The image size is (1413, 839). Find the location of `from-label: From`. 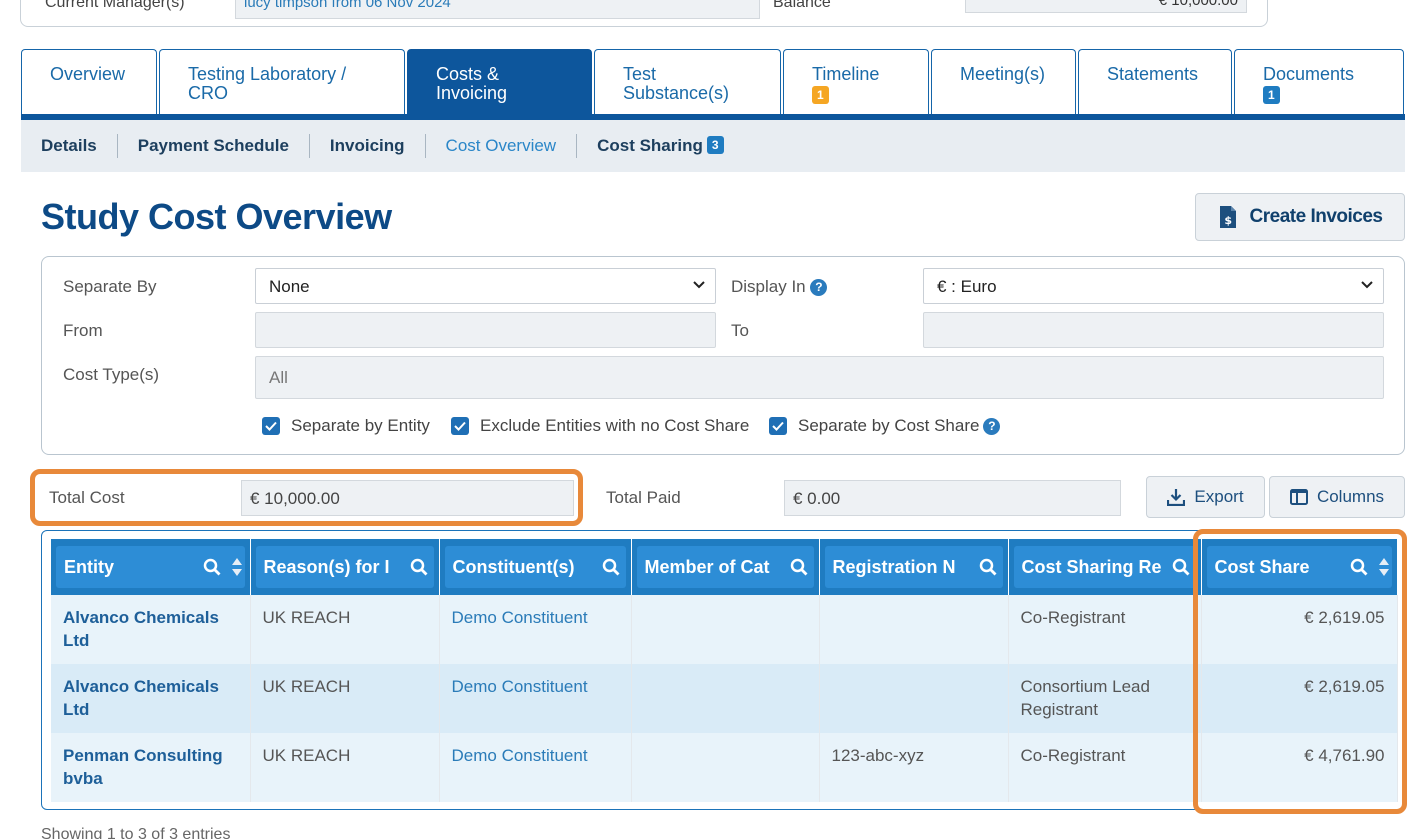

from-label: From is located at coordinates (83, 330).